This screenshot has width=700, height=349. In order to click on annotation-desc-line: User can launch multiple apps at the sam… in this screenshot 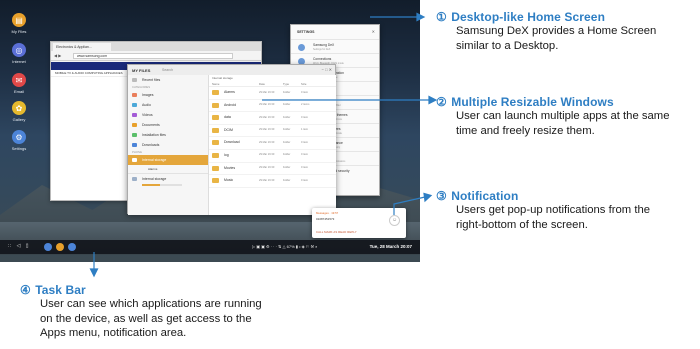, I will do `click(563, 116)`.